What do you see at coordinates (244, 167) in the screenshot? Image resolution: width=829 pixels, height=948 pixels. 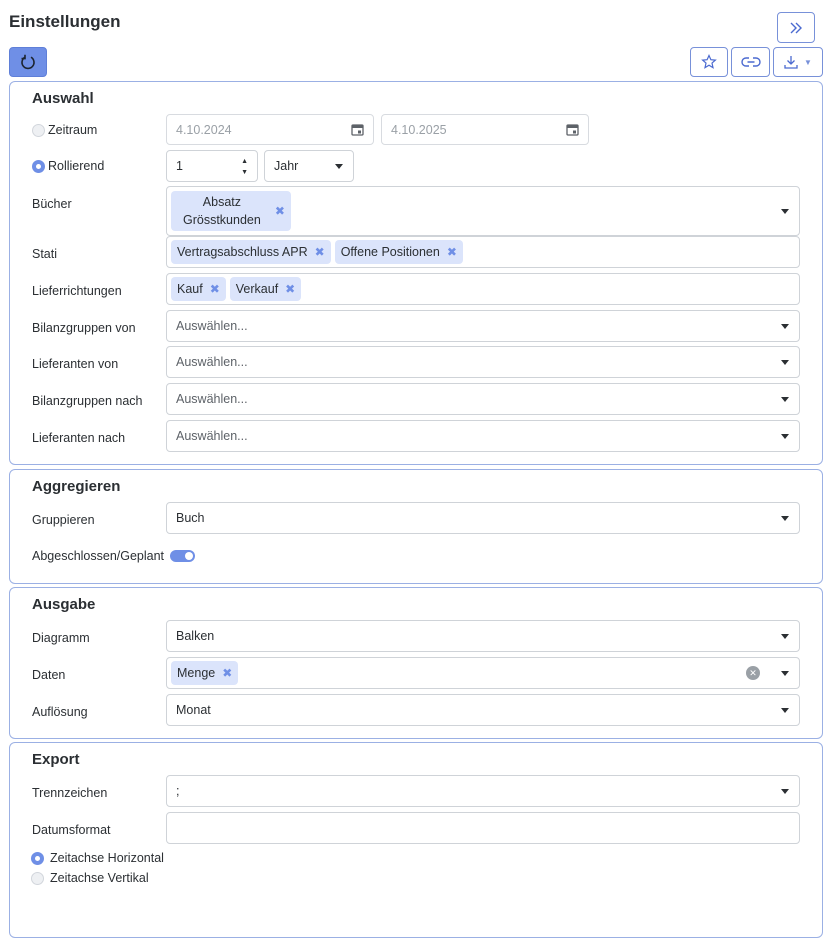 I see `stepper-icon: ▲ ▼` at bounding box center [244, 167].